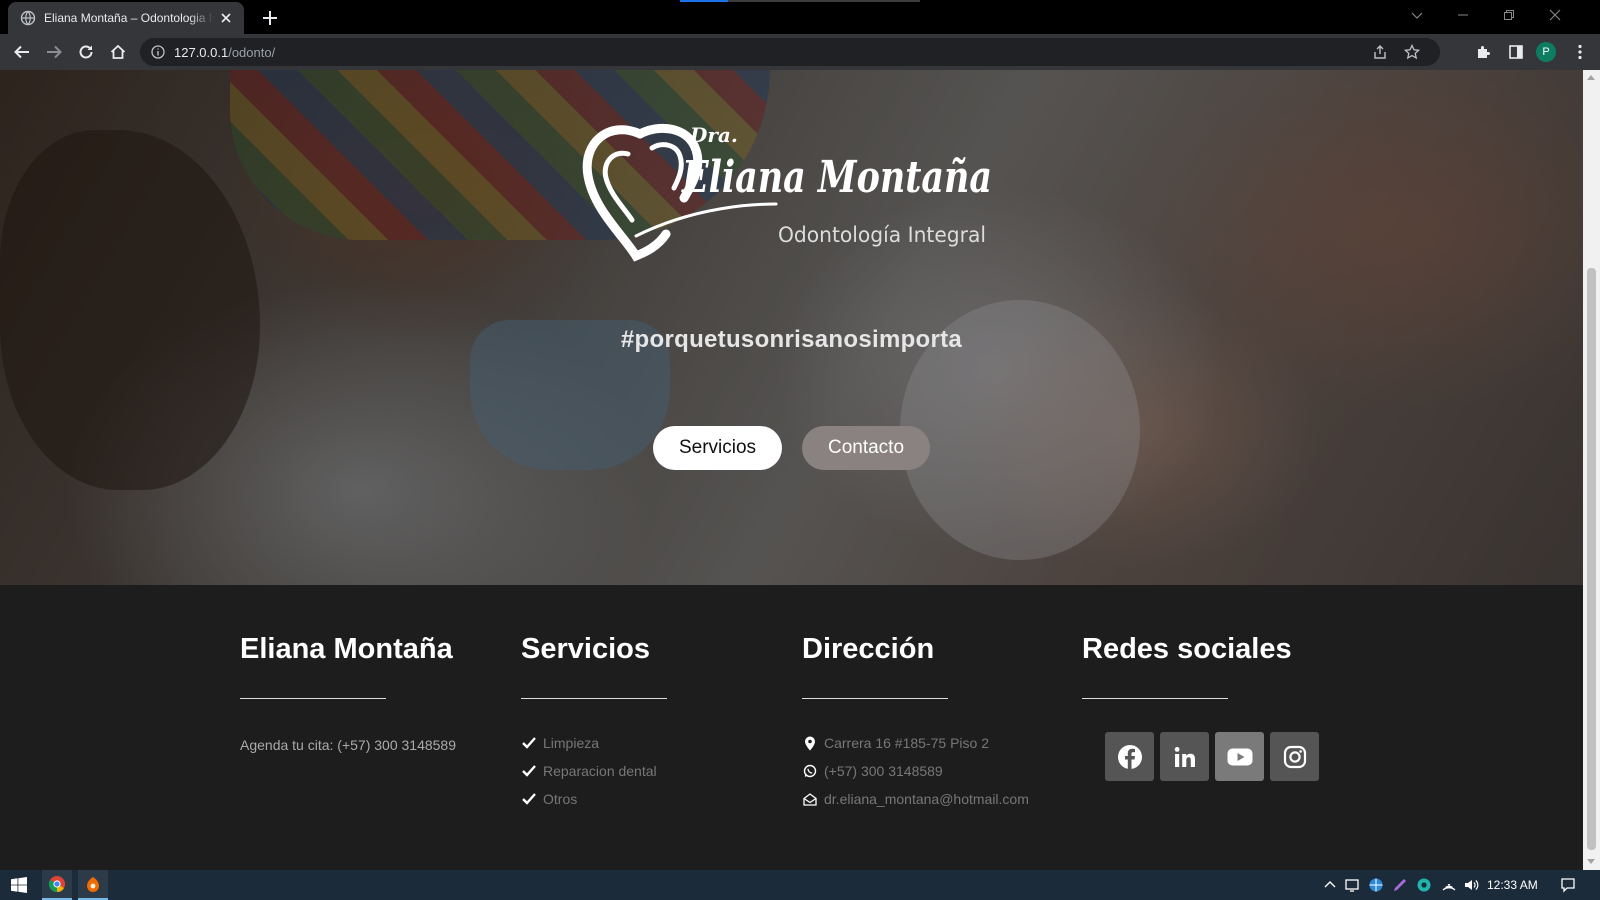  Describe the element at coordinates (836, 177) in the screenshot. I see `logo-name: Eliana Montaña` at that location.